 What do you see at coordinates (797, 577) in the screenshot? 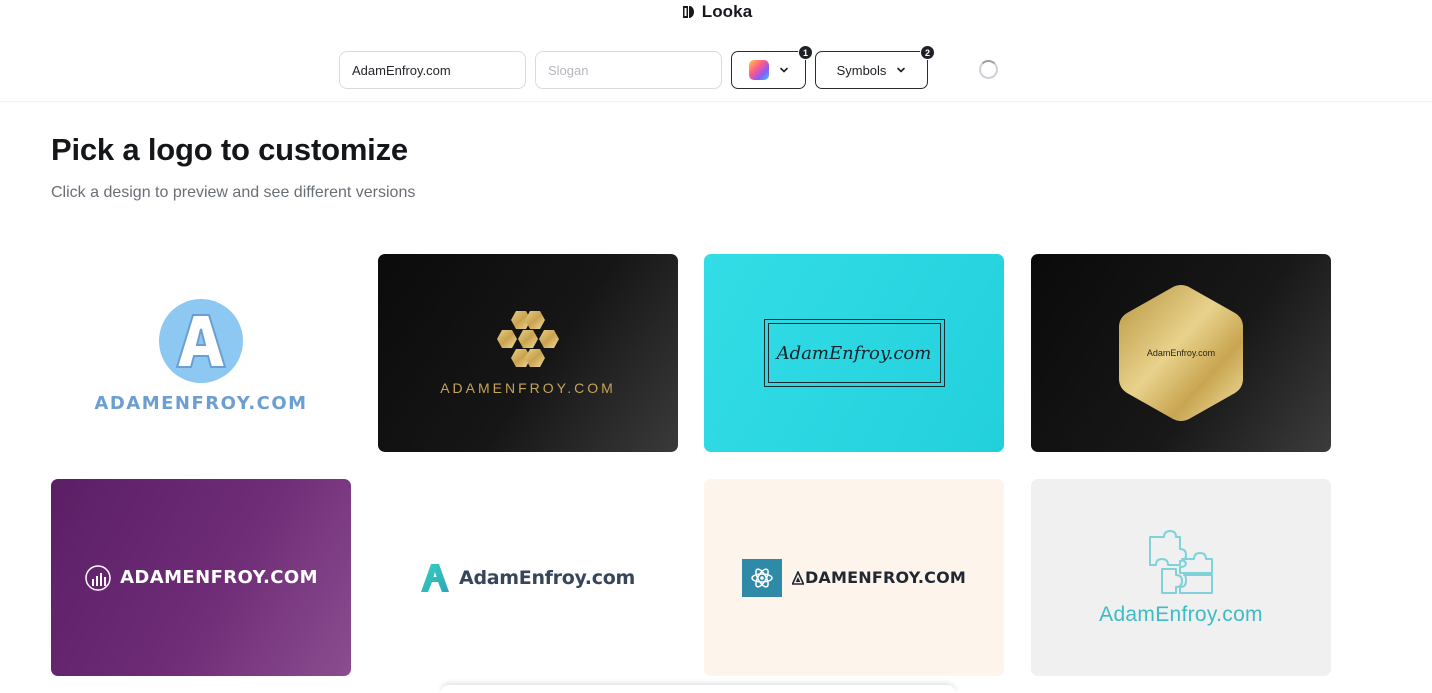
I see `triangle-a-icon` at bounding box center [797, 577].